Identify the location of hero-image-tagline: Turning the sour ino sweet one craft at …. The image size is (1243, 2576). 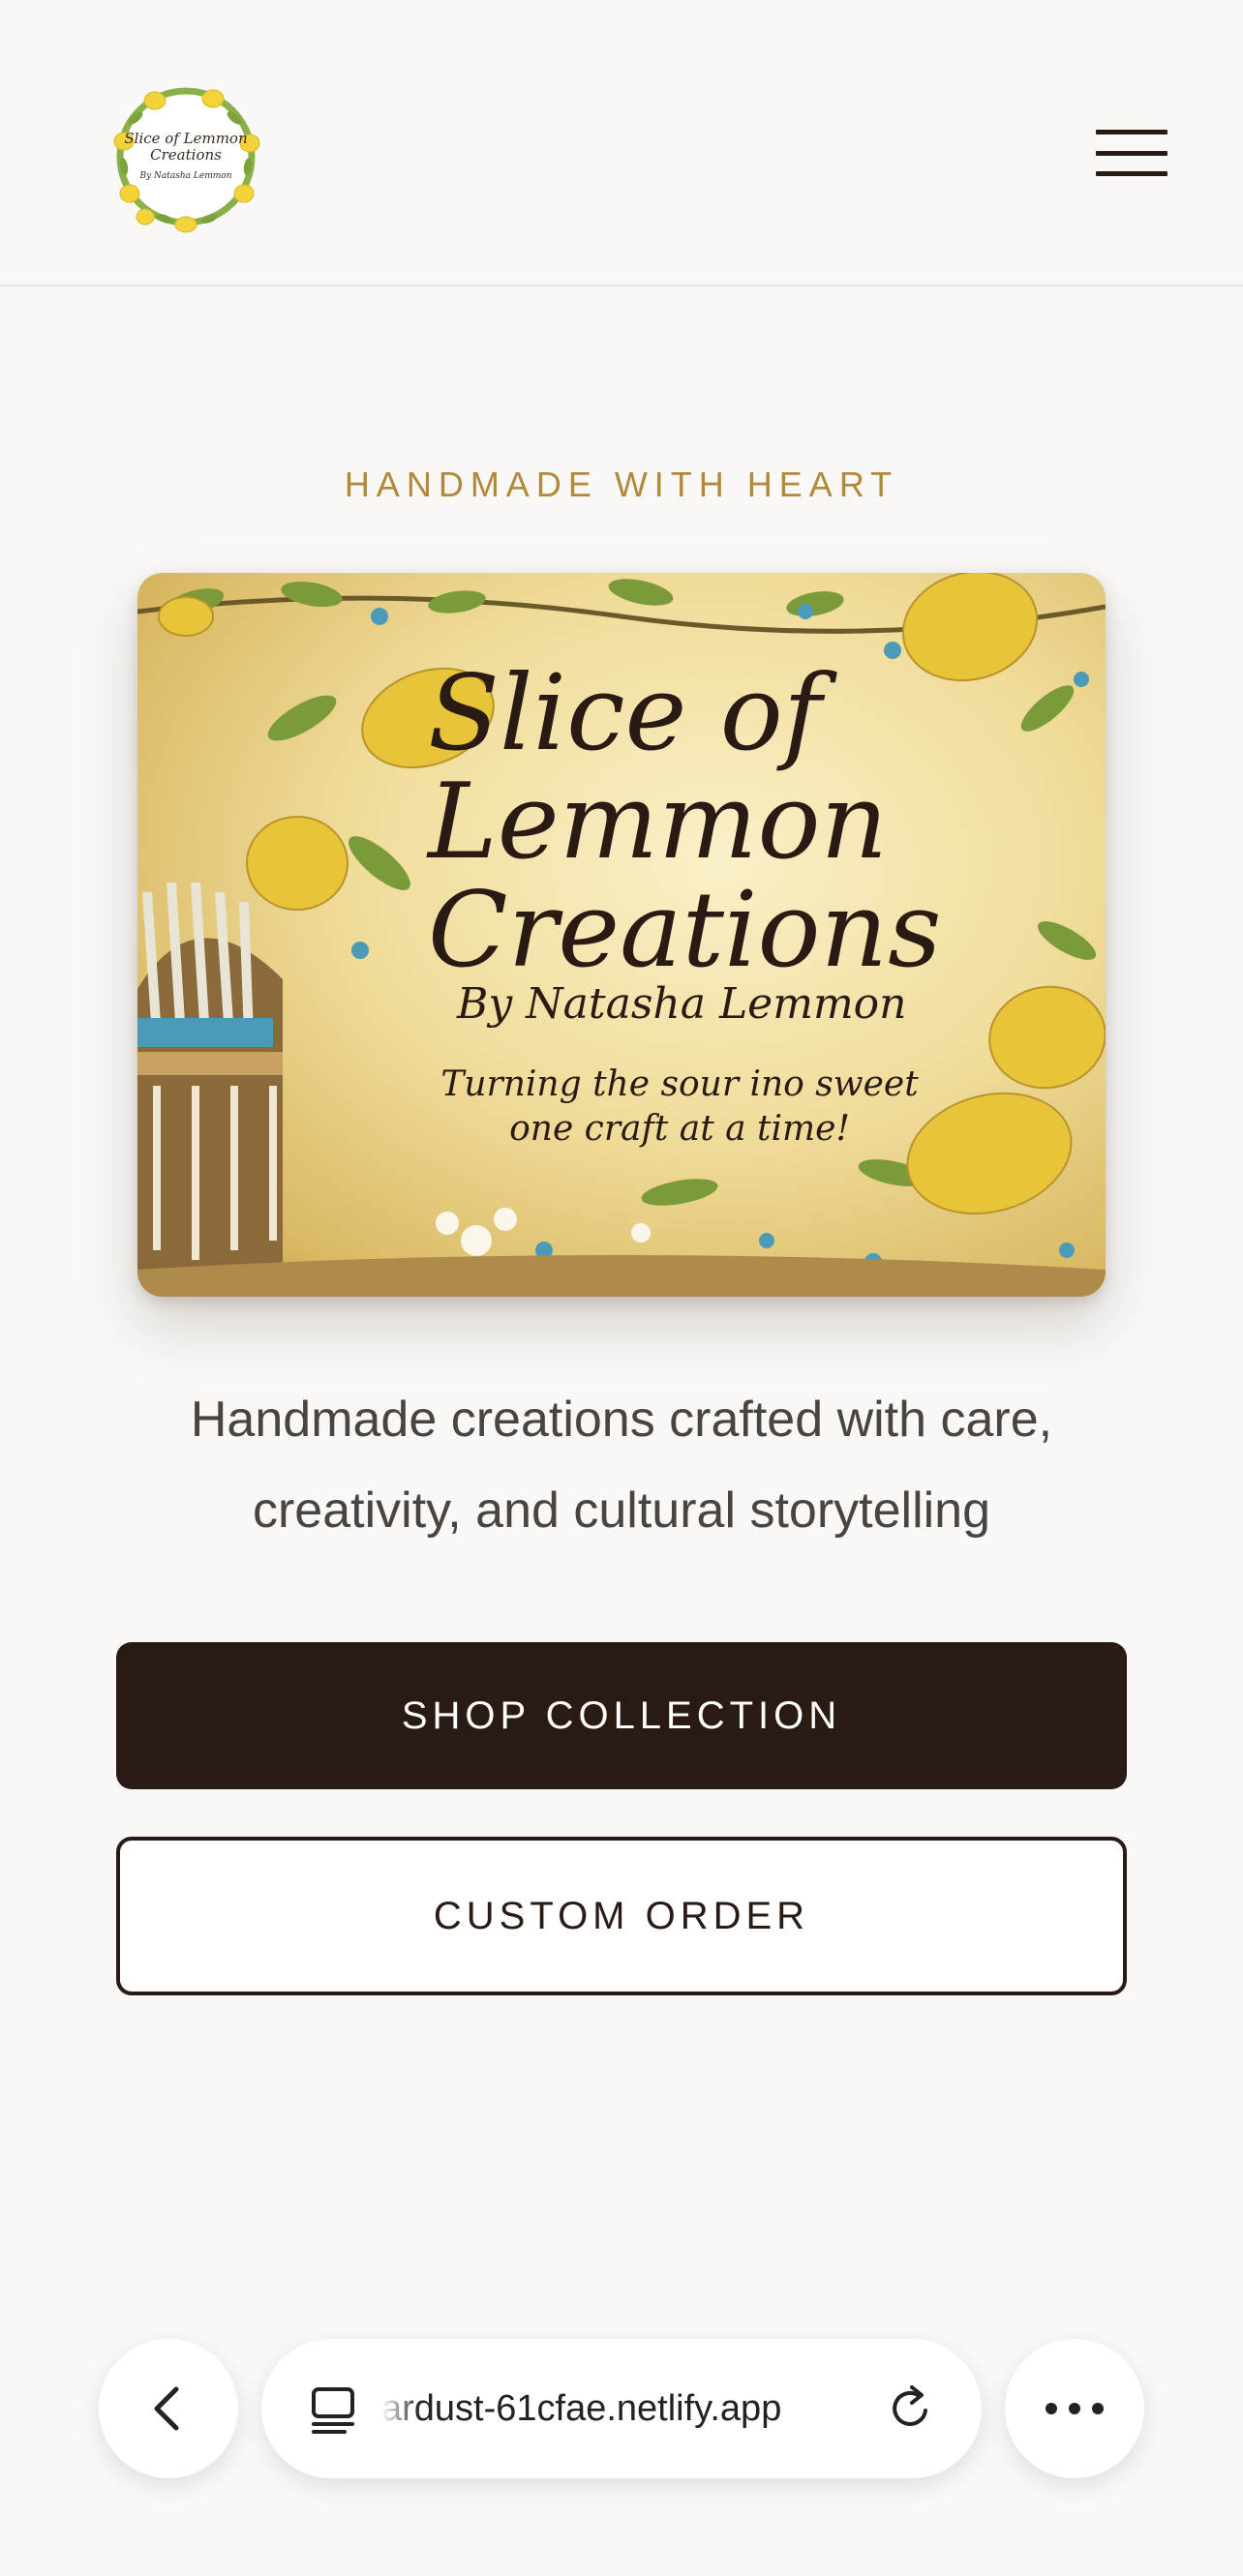
(680, 1107).